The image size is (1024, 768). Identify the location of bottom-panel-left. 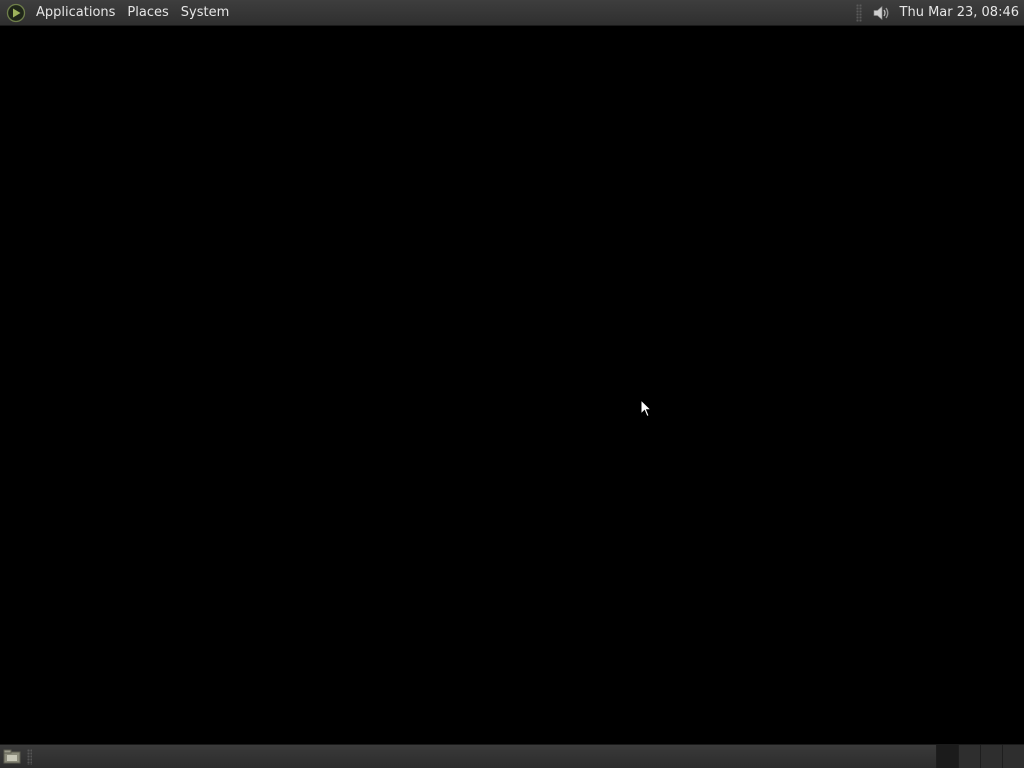
(16, 756).